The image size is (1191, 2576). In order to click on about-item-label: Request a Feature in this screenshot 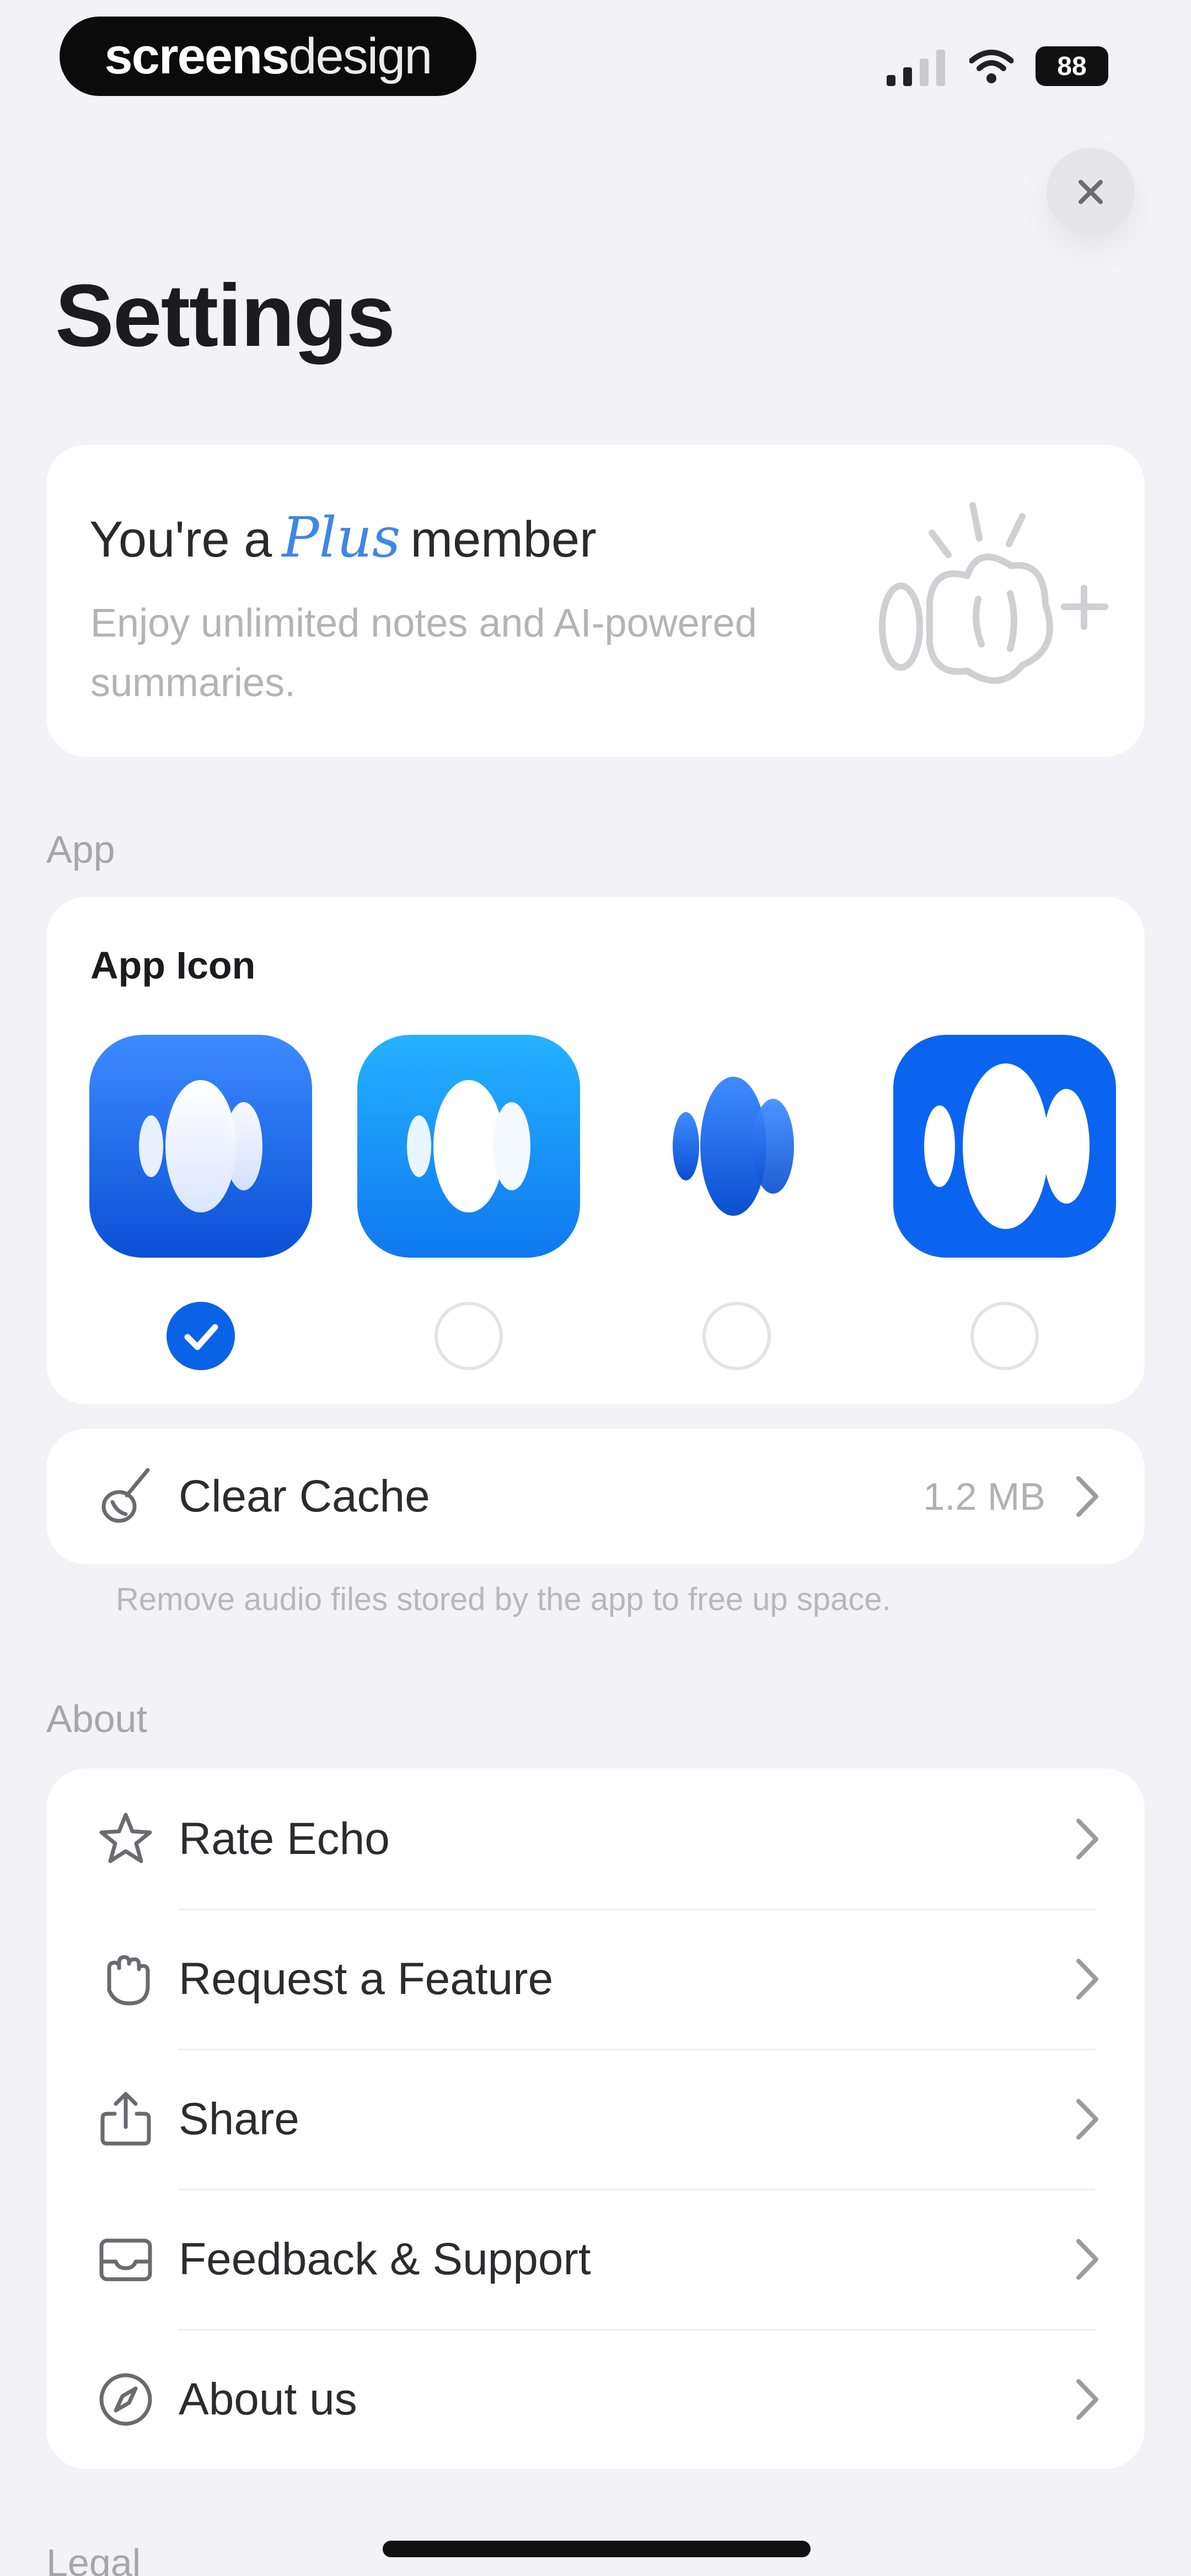, I will do `click(366, 1979)`.